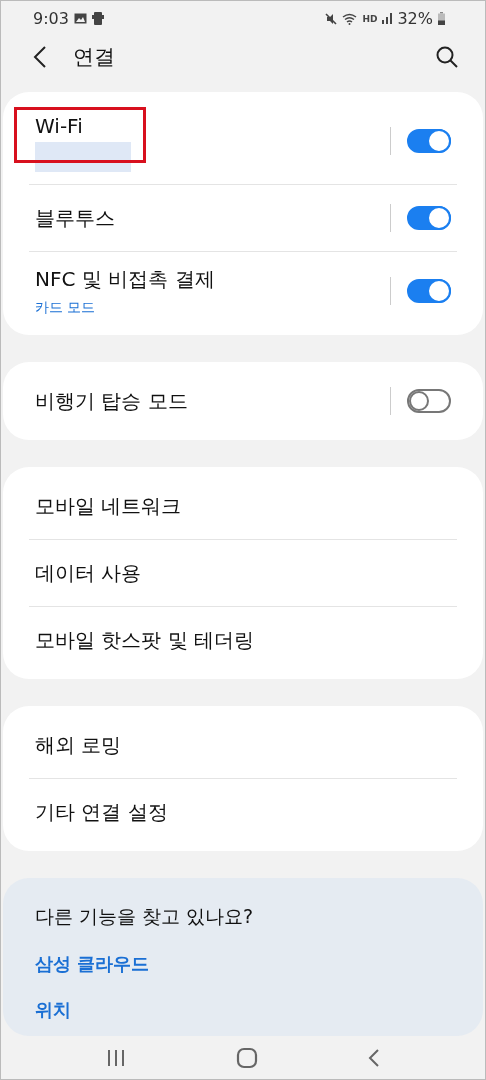 The height and width of the screenshot is (1080, 486). I want to click on page-title: 연결, so click(94, 58).